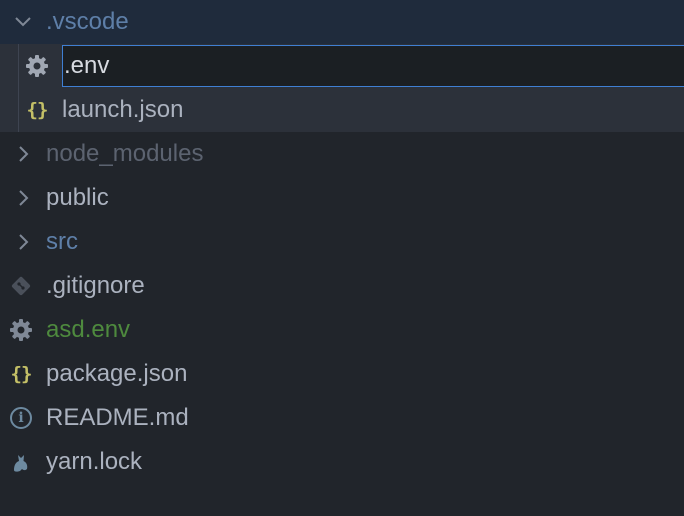  What do you see at coordinates (117, 373) in the screenshot?
I see `file-name-package-json: package.json` at bounding box center [117, 373].